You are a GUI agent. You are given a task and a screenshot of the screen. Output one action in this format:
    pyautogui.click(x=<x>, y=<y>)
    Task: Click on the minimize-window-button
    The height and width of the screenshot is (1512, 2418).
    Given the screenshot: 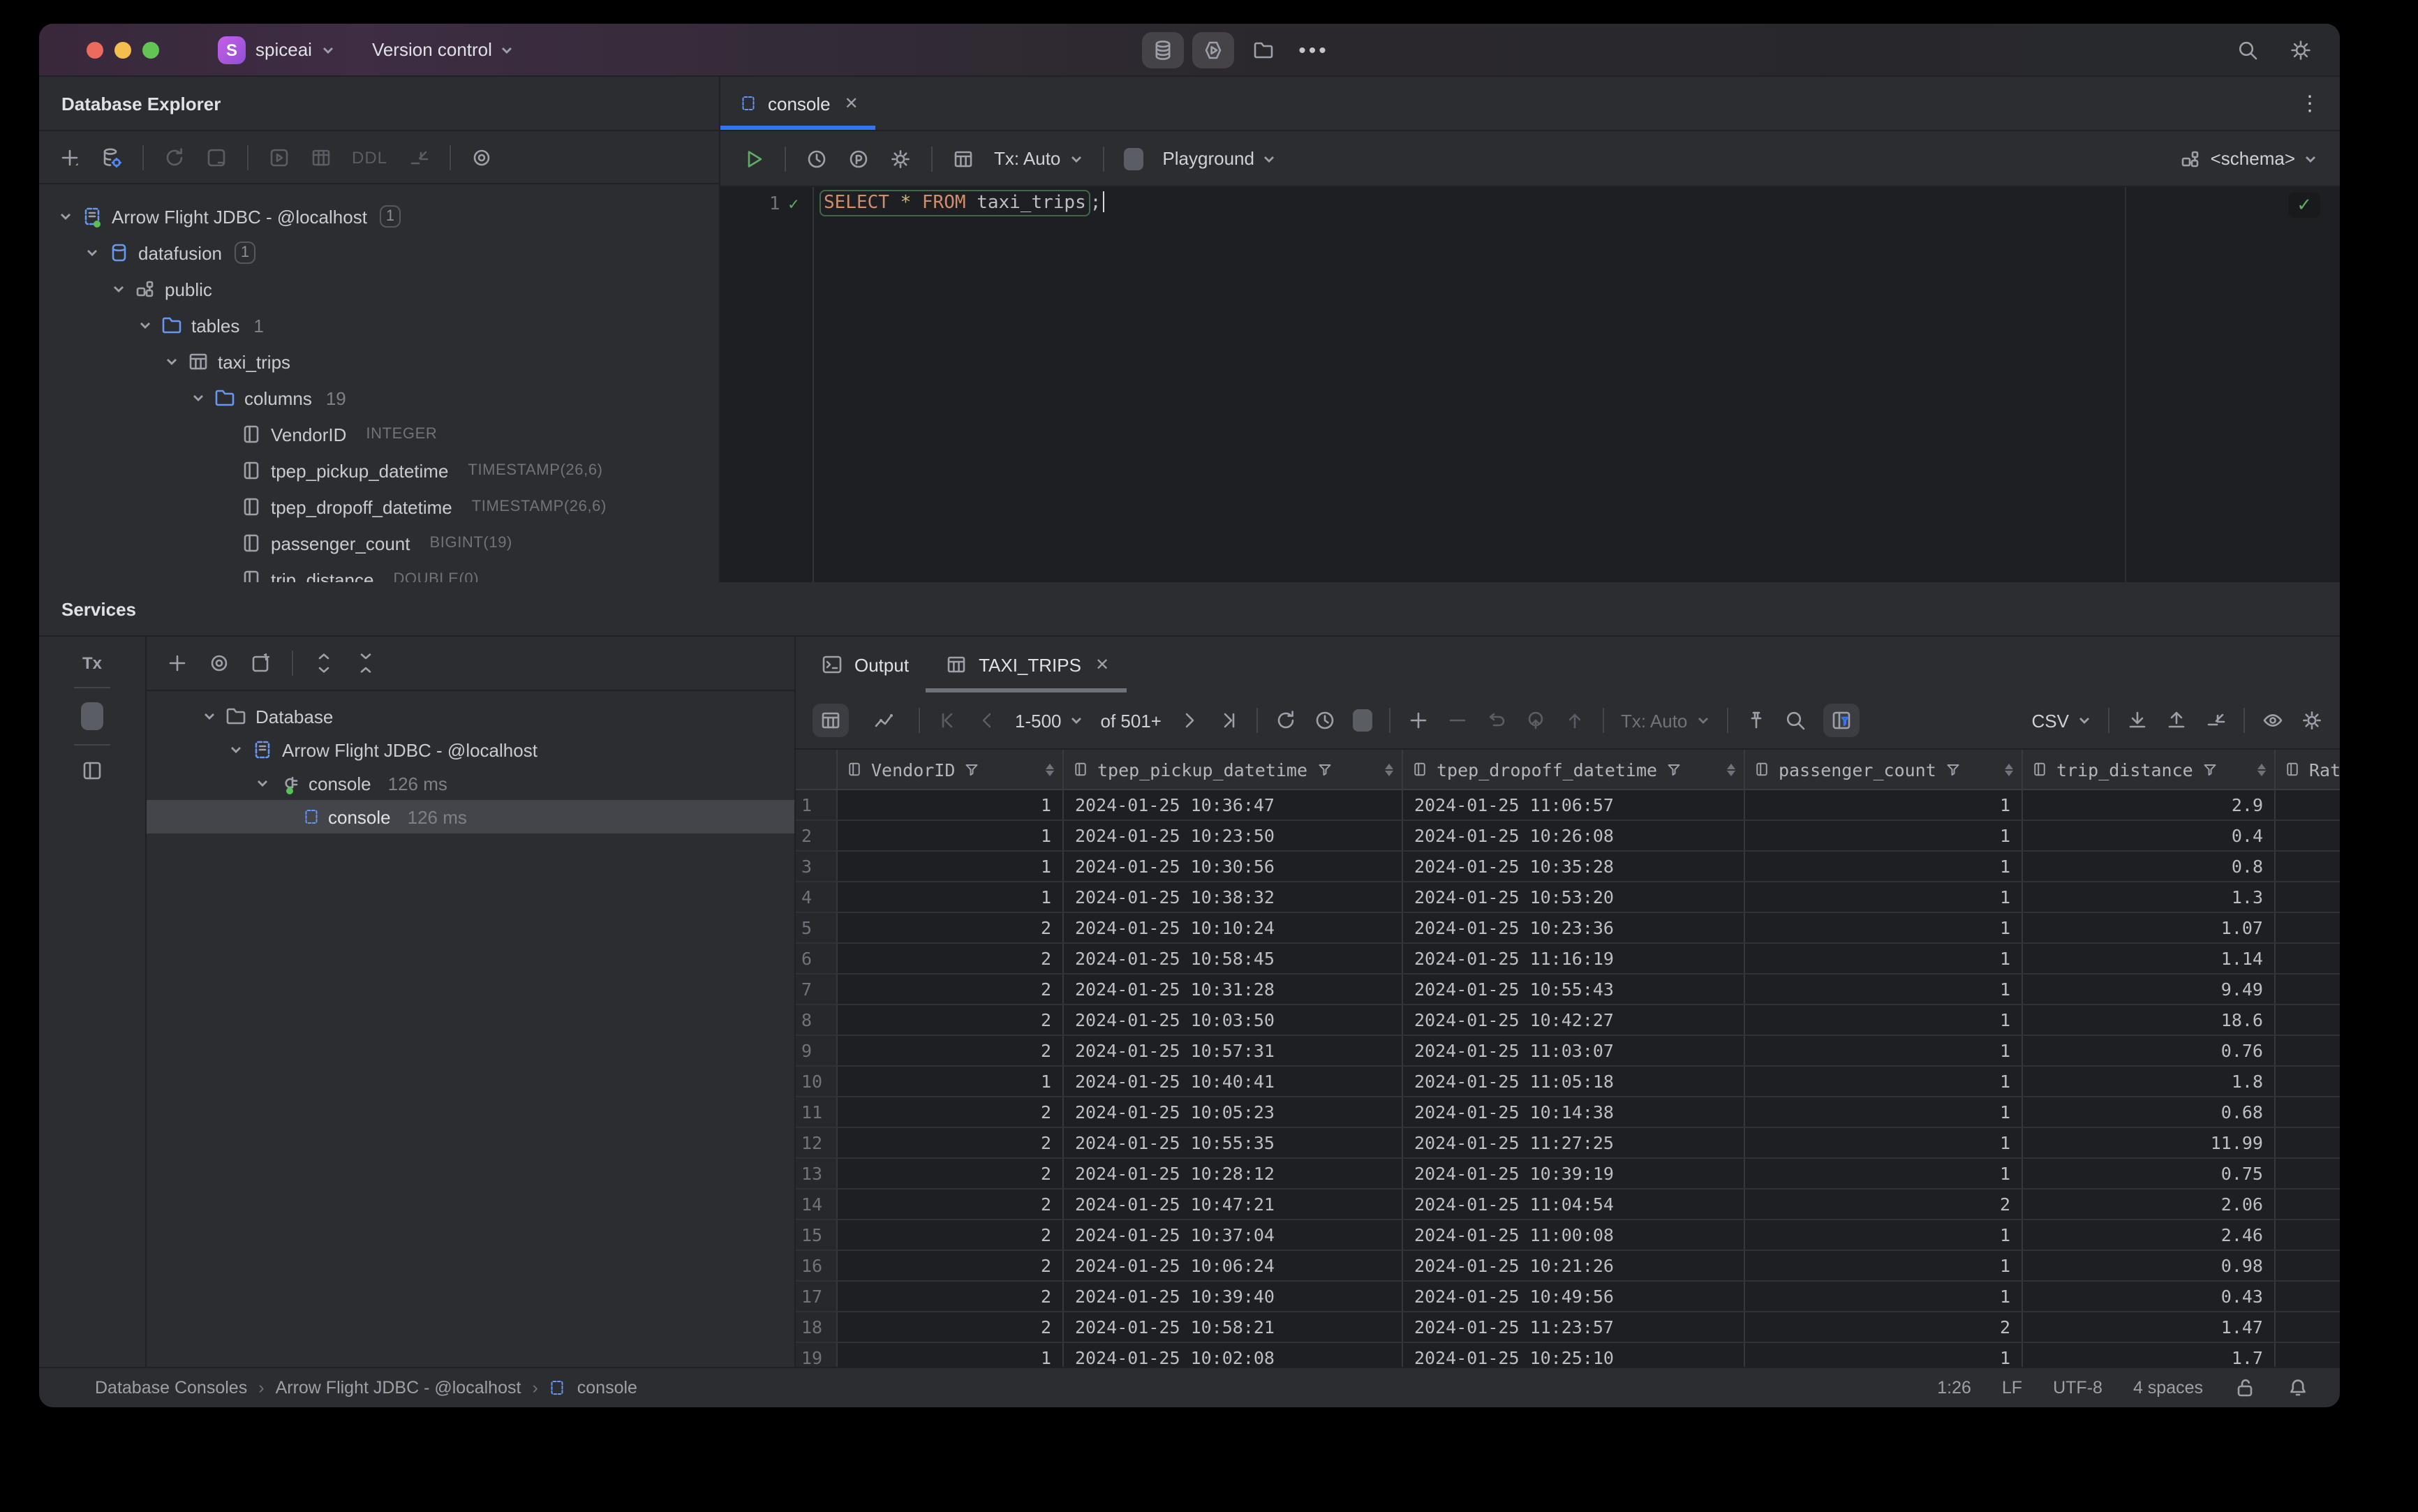 What is the action you would take?
    pyautogui.click(x=122, y=50)
    